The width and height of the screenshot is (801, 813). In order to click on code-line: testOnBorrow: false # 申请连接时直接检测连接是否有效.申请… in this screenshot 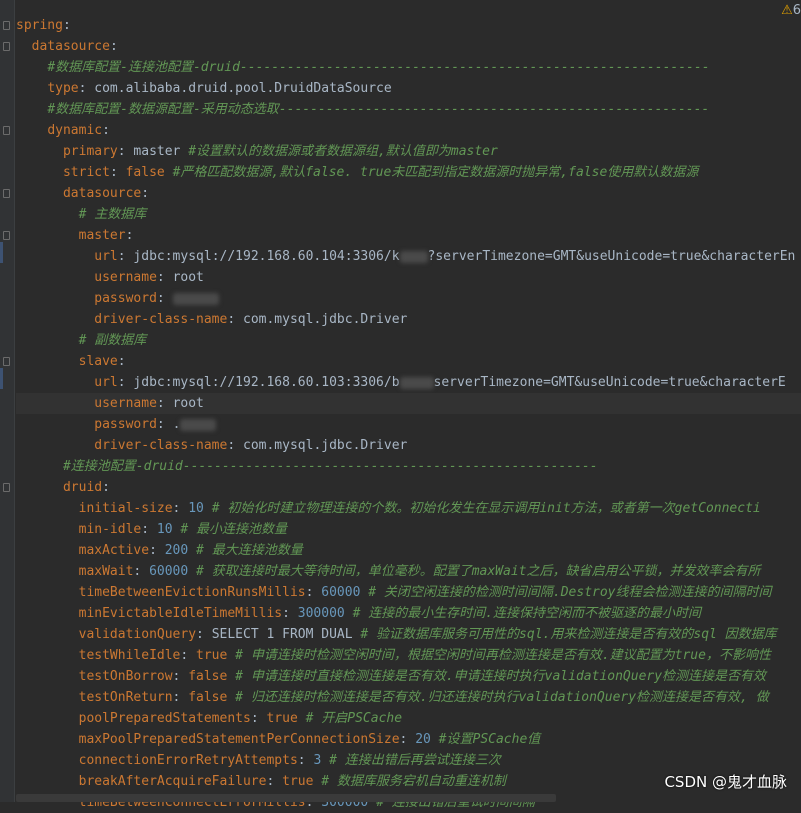, I will do `click(408, 676)`.